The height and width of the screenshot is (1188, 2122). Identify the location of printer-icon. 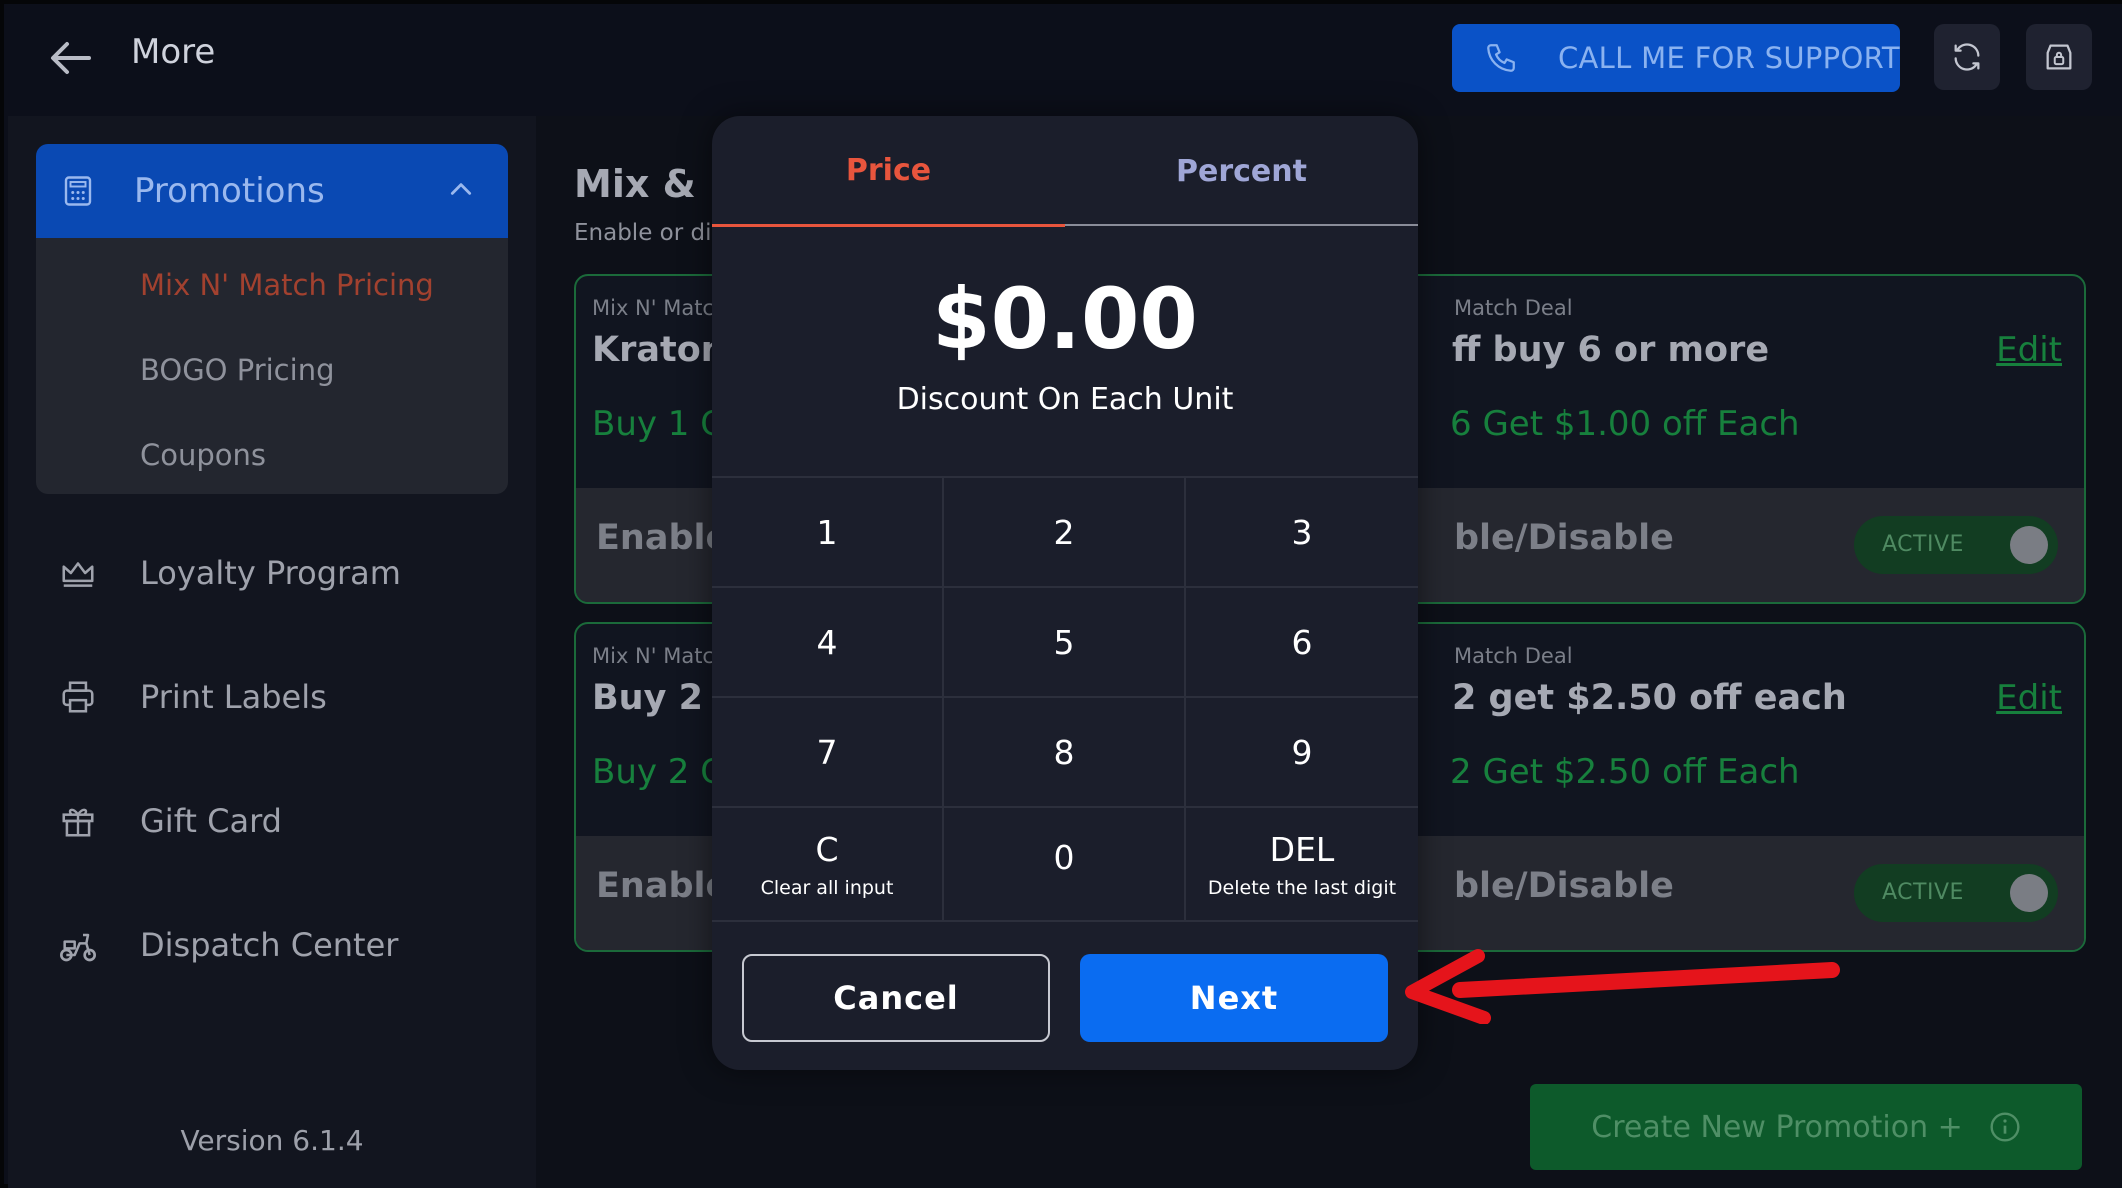
(78, 697).